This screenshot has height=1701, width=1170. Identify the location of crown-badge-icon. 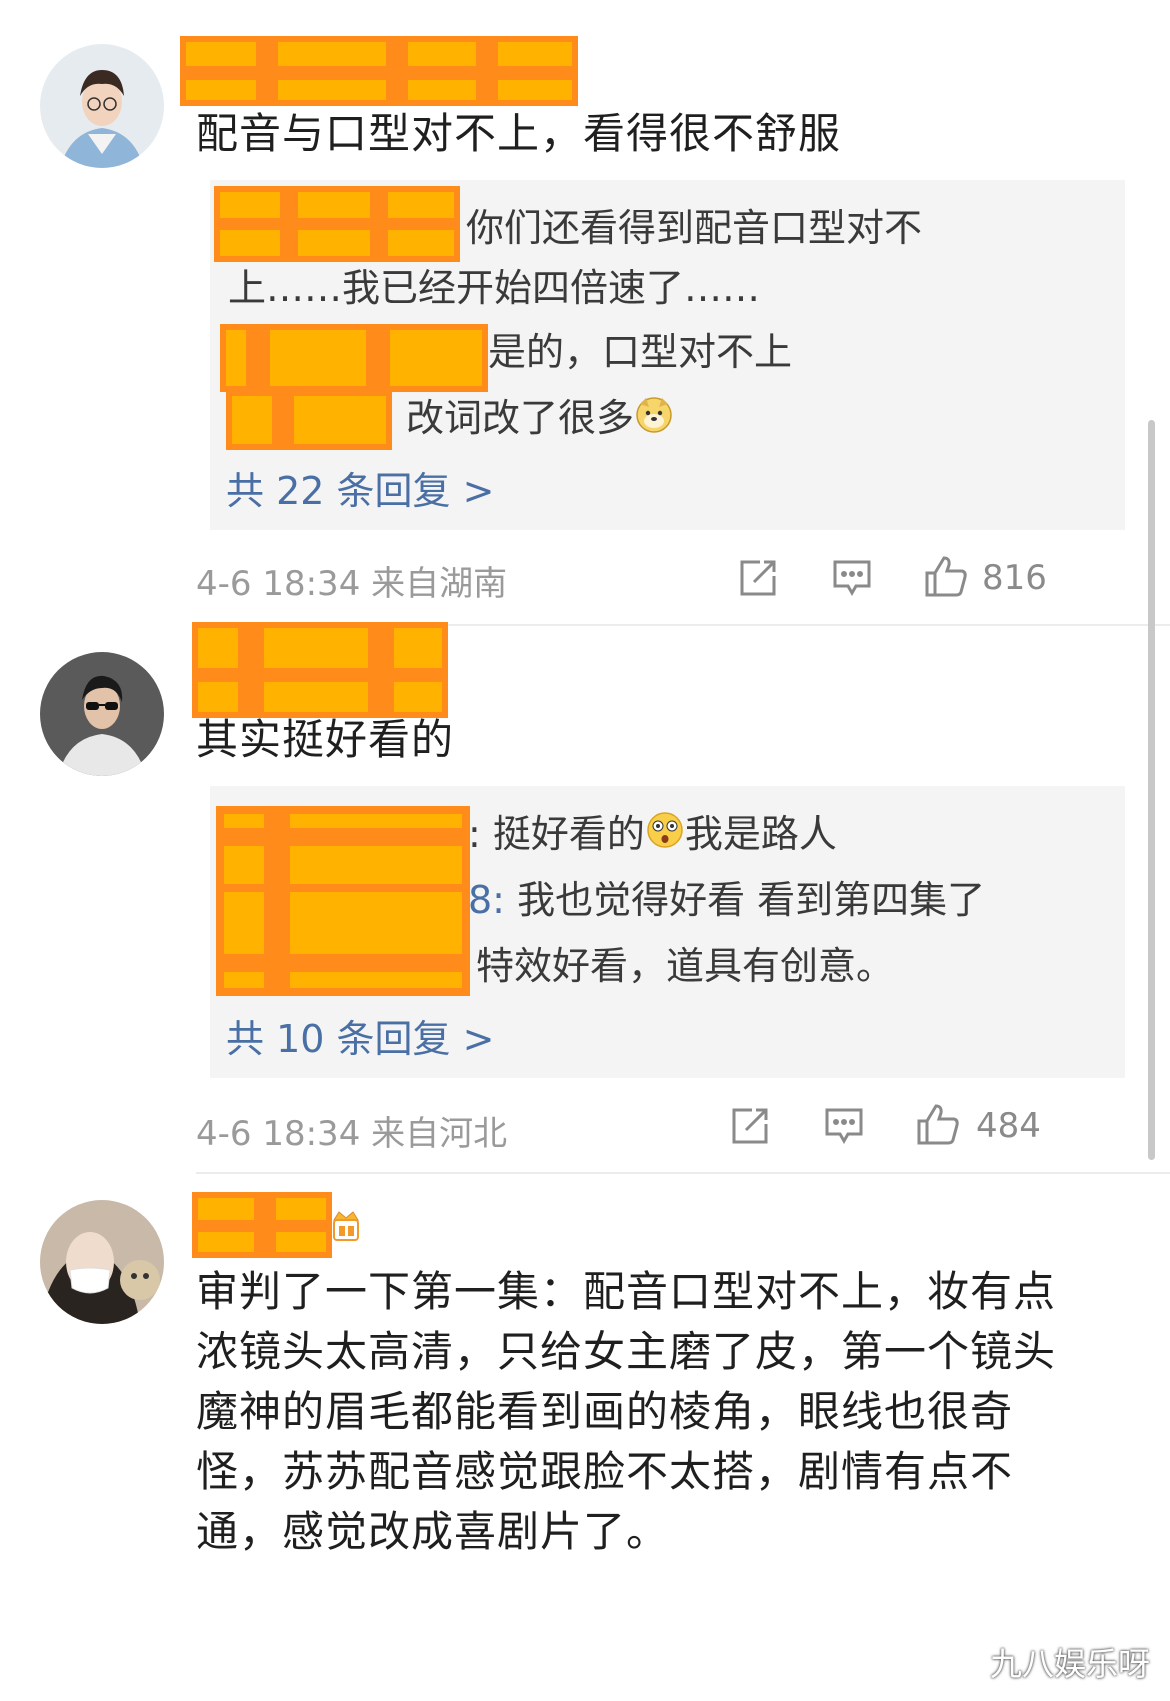
(346, 1228).